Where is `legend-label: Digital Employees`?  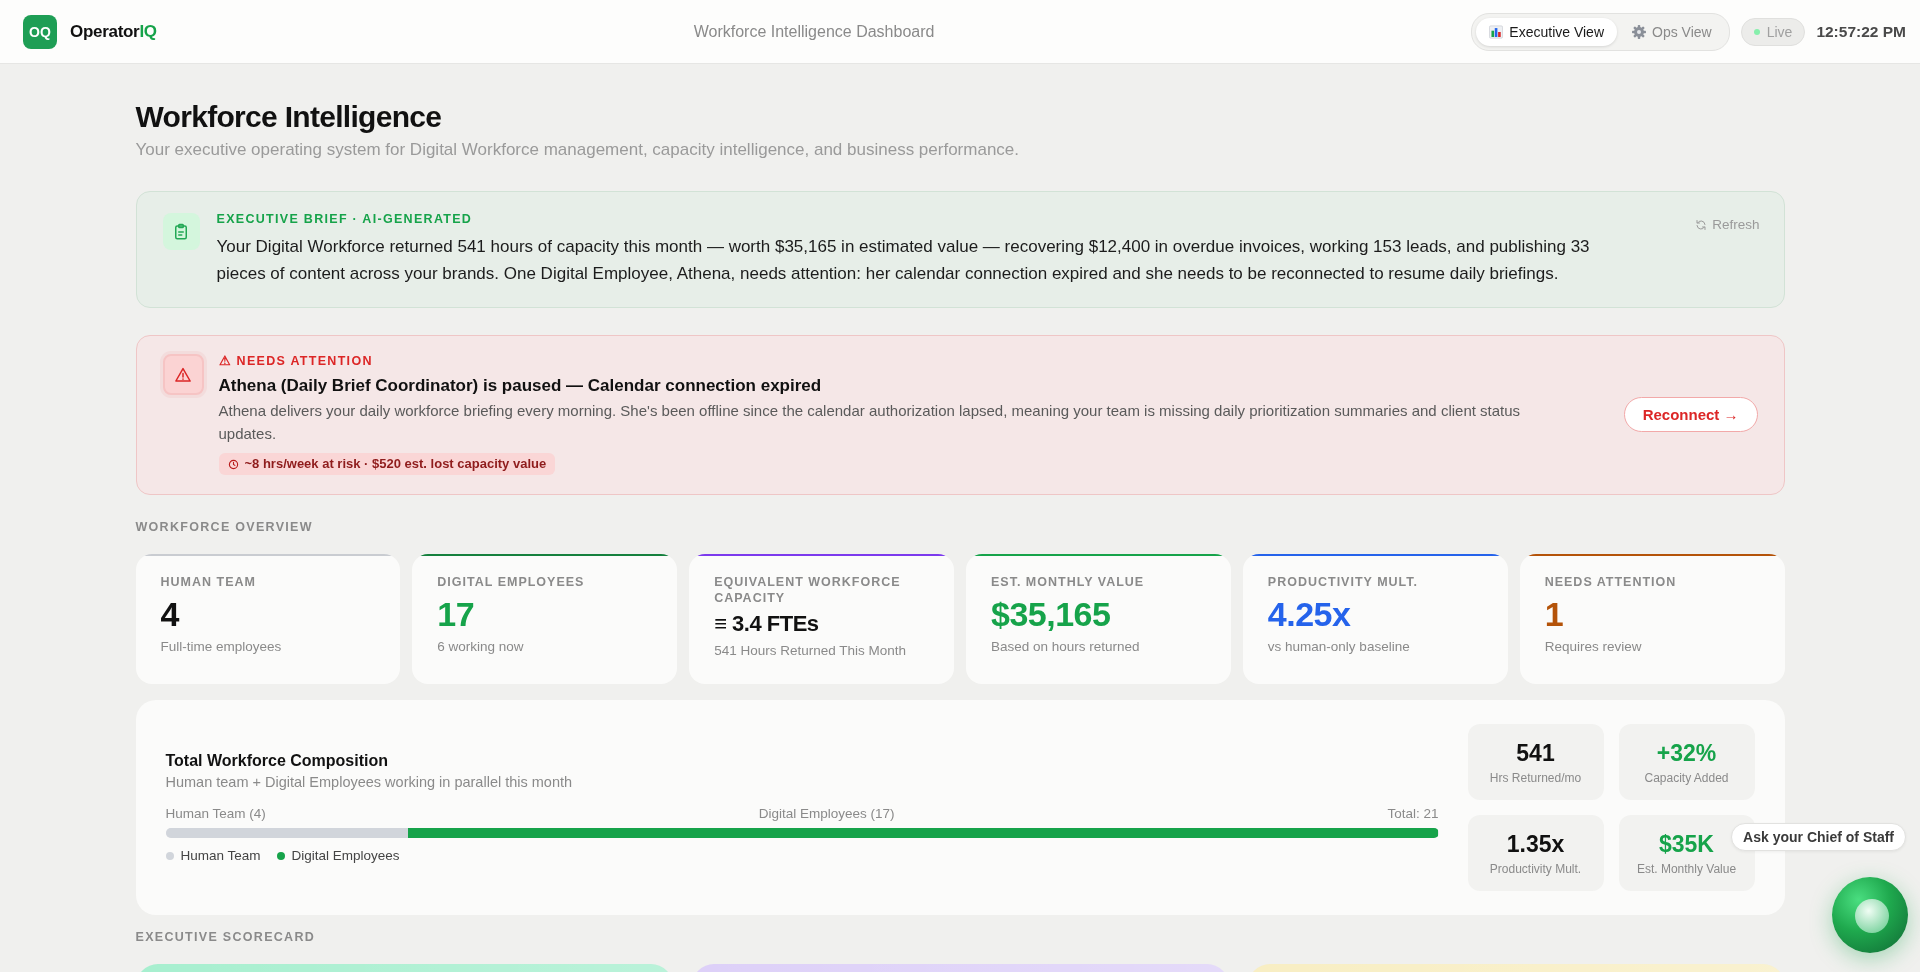
legend-label: Digital Employees is located at coordinates (345, 856).